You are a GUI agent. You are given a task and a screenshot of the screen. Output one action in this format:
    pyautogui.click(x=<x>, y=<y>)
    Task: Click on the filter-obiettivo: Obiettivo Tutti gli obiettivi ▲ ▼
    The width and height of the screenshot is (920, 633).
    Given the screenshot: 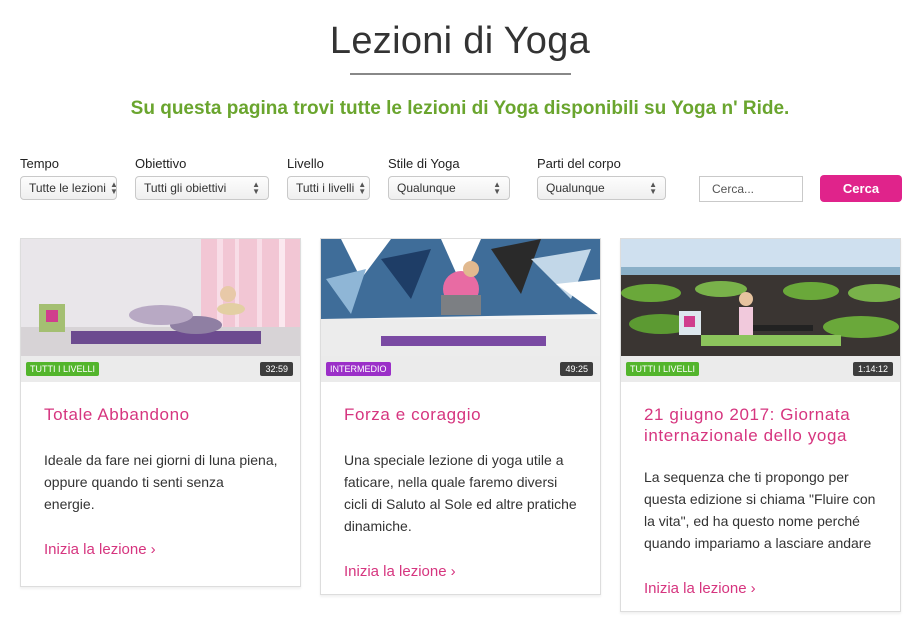 What is the action you would take?
    pyautogui.click(x=202, y=178)
    